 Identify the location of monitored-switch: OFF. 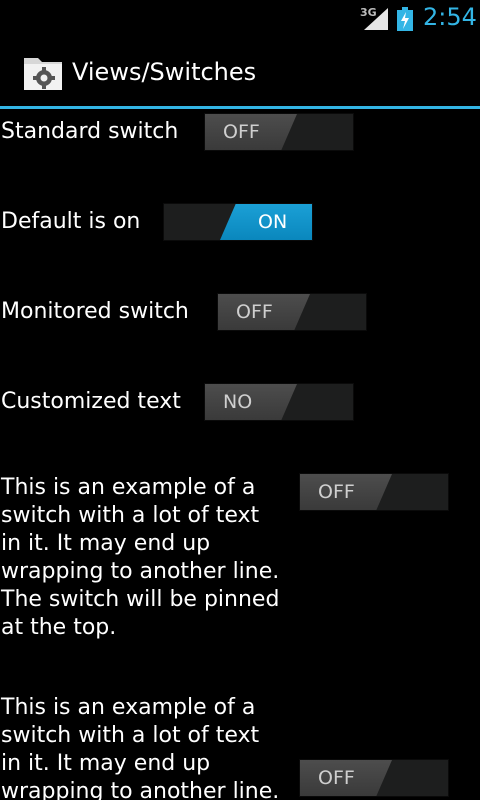
(292, 312).